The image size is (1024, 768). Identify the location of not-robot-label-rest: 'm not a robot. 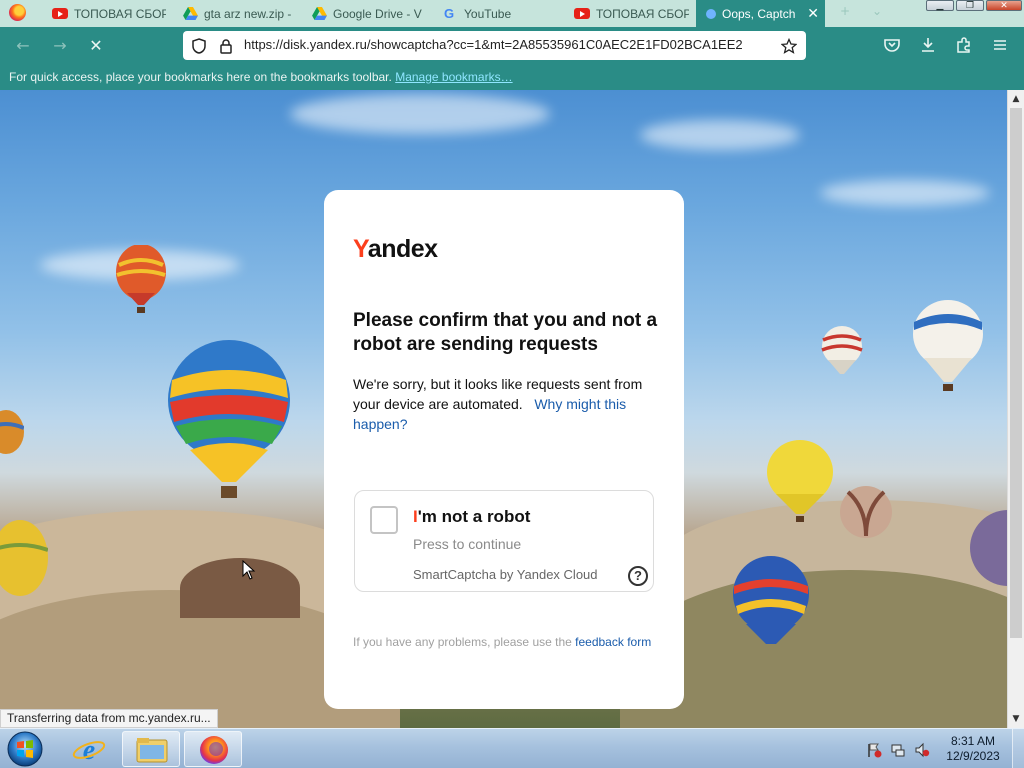
(474, 516).